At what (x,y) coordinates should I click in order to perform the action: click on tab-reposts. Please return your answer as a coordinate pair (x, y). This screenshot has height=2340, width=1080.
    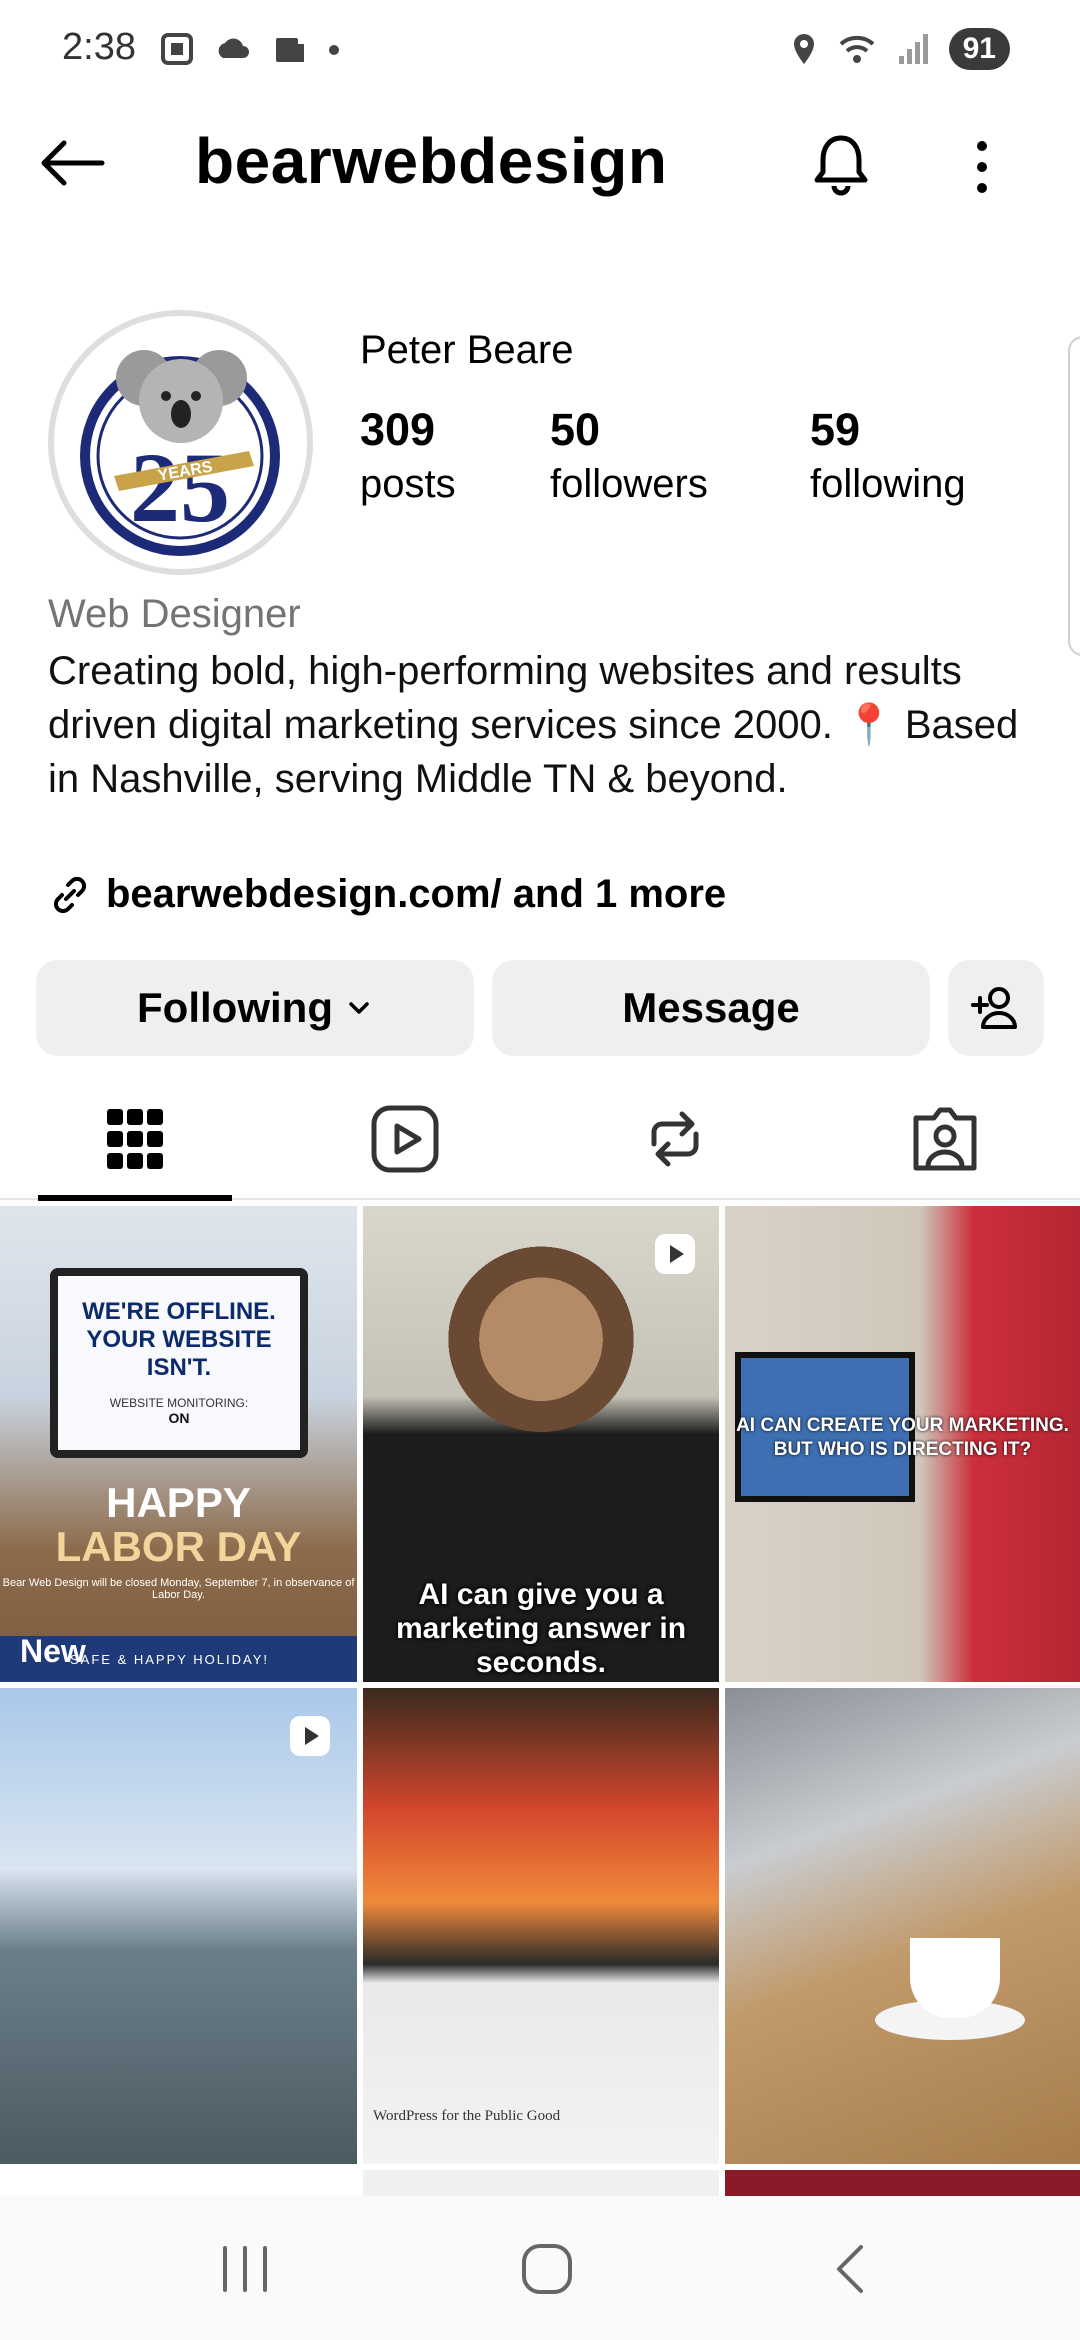
    Looking at the image, I should click on (675, 1139).